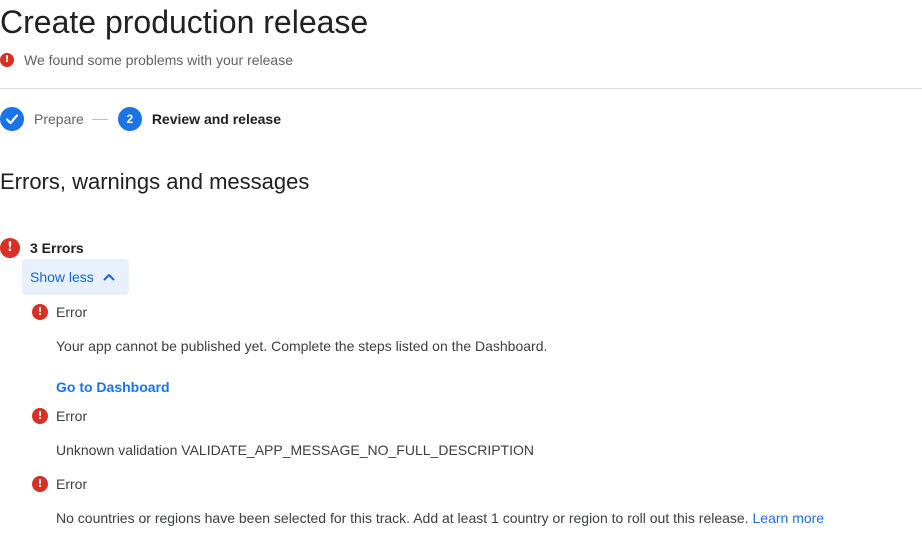  What do you see at coordinates (109, 277) in the screenshot?
I see `chevron-up-icon` at bounding box center [109, 277].